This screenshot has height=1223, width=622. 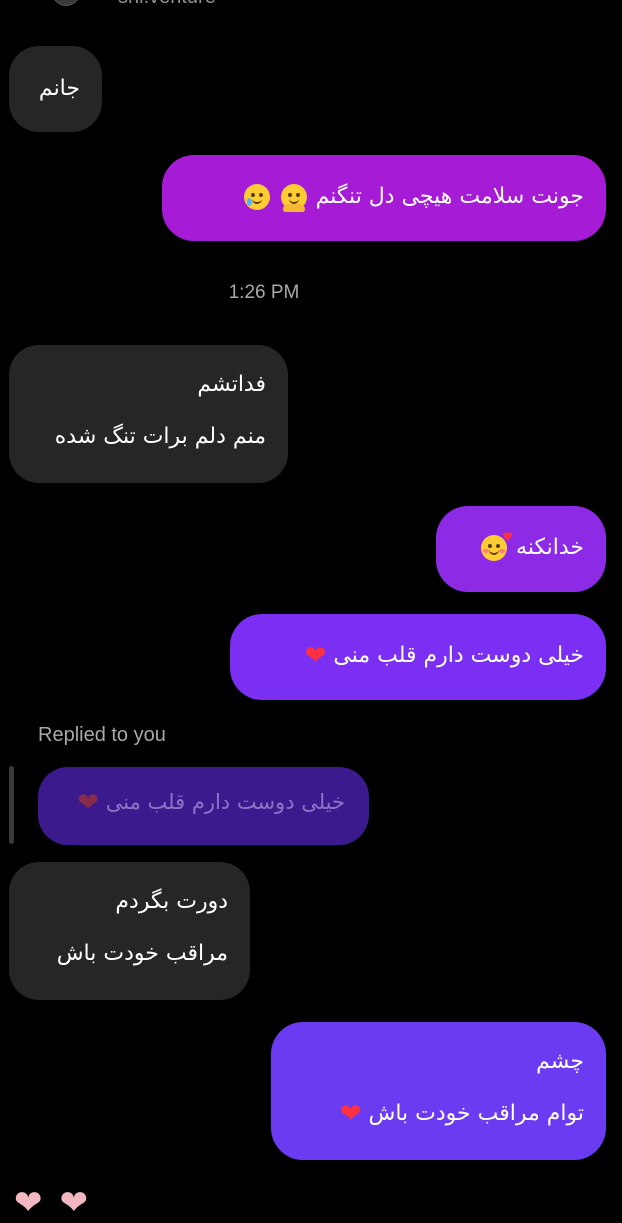 I want to click on header-username: shi.venture, so click(x=167, y=4).